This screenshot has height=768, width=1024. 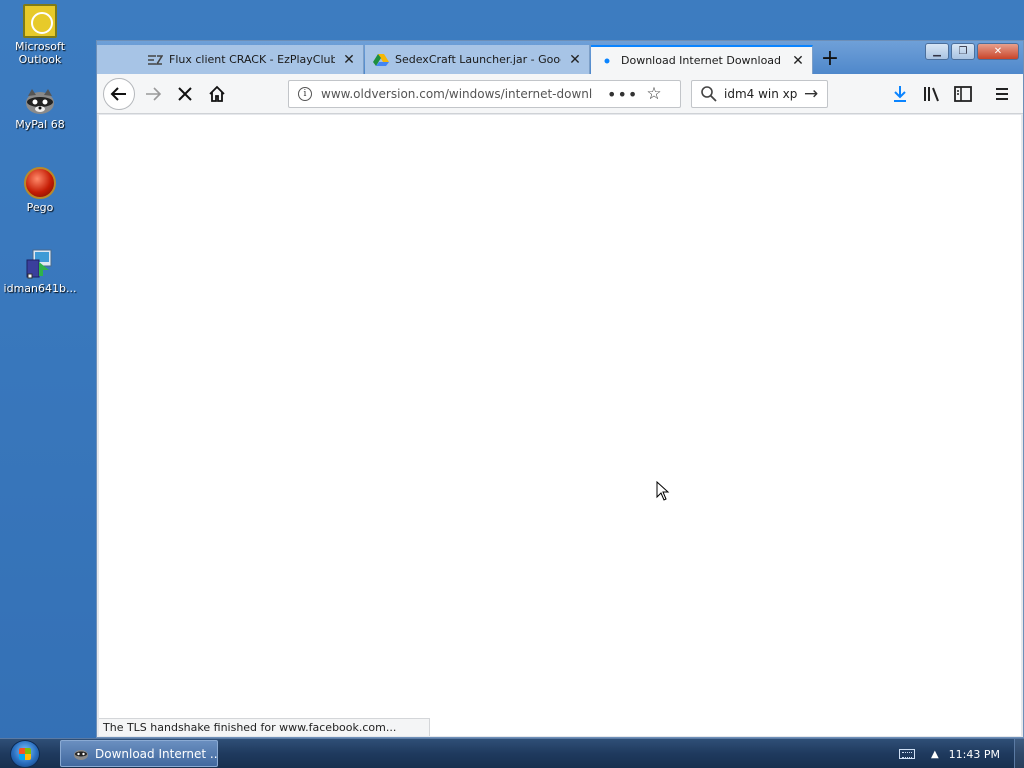 I want to click on forward-button, so click(x=153, y=94).